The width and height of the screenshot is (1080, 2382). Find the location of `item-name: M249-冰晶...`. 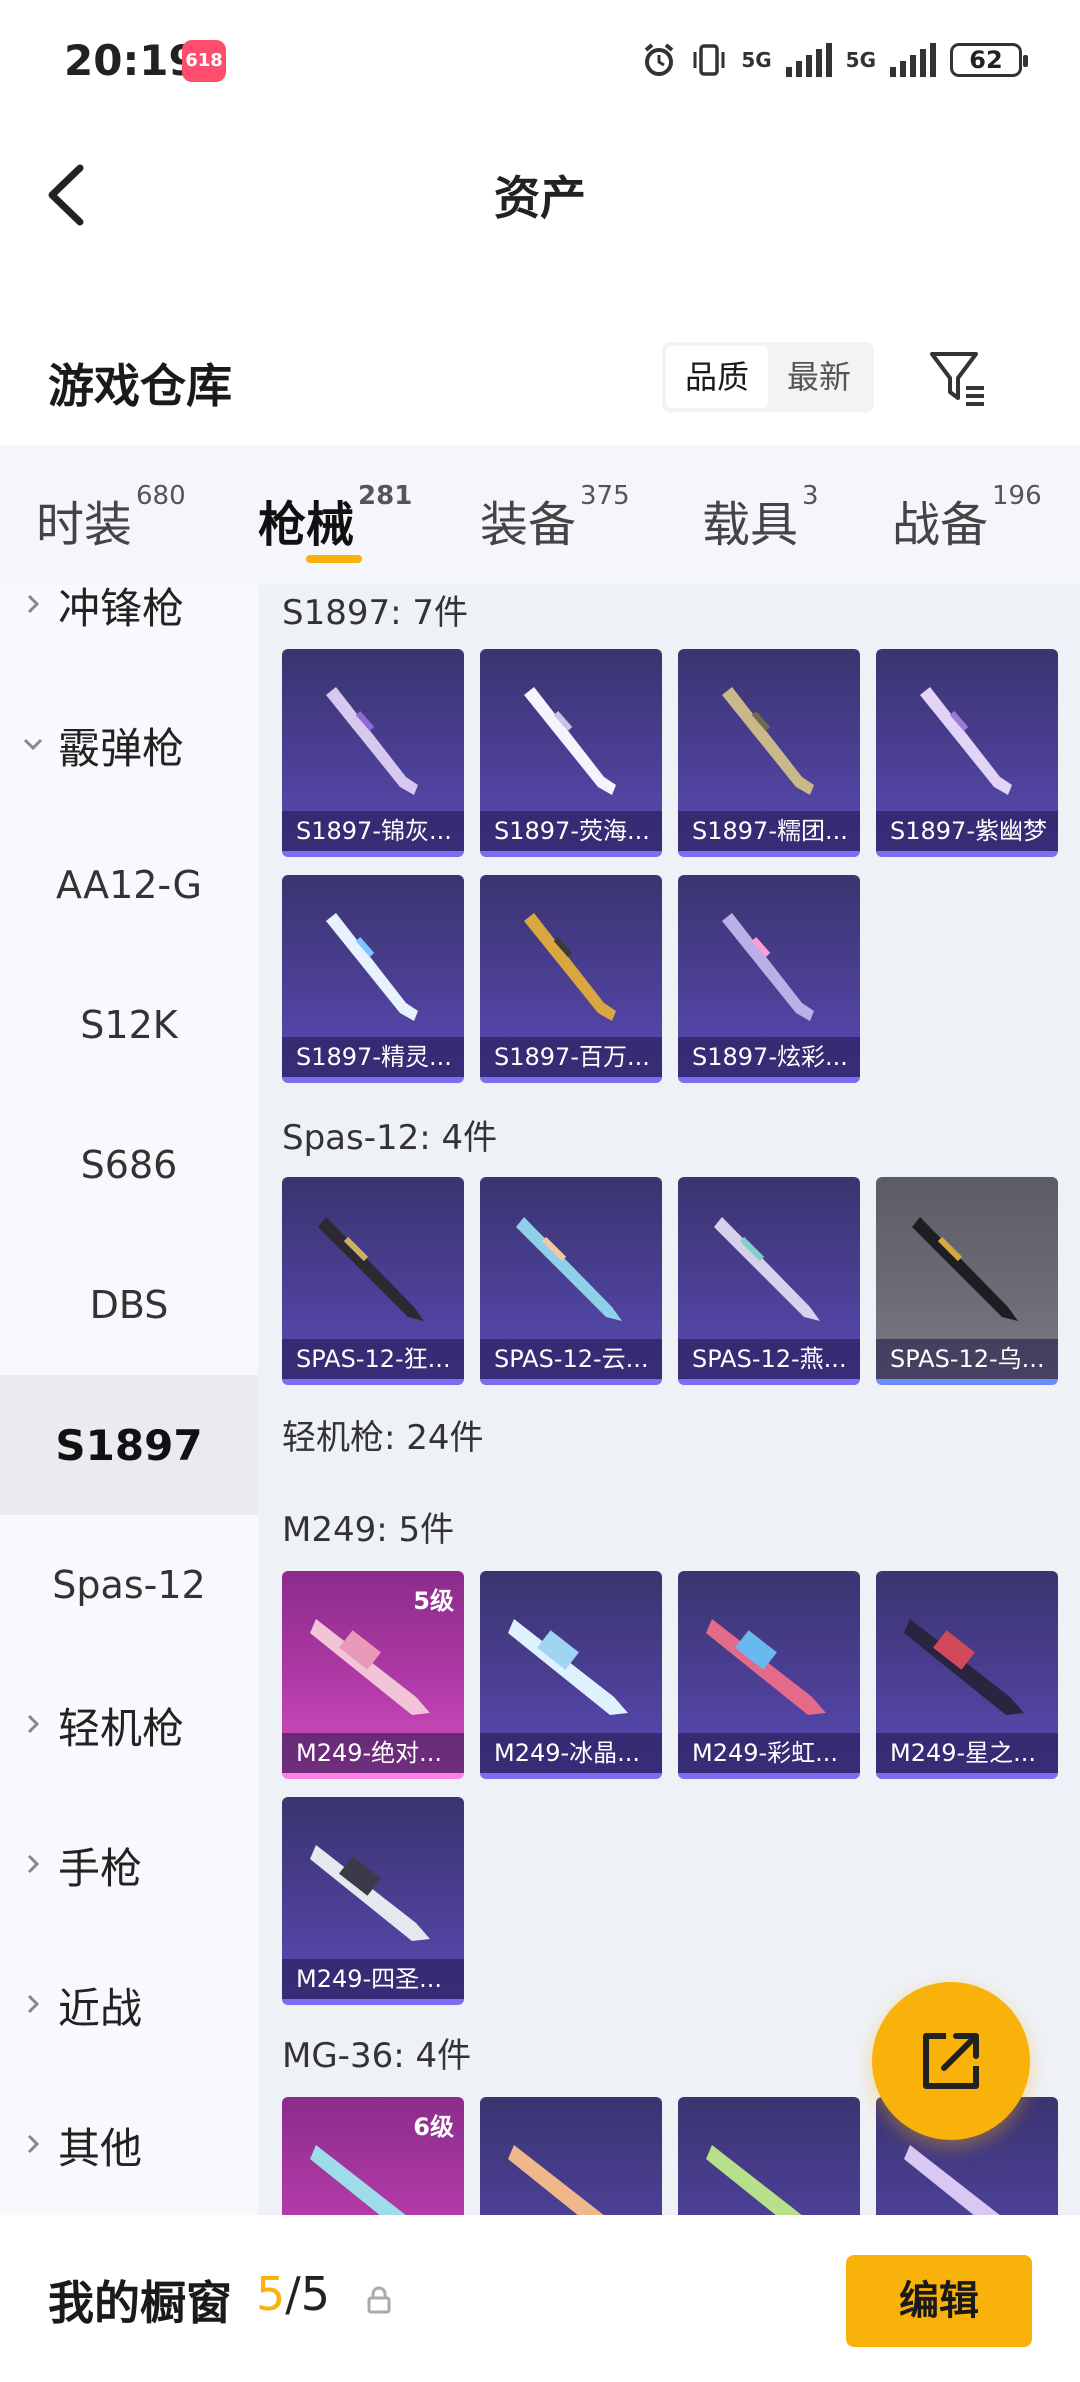

item-name: M249-冰晶... is located at coordinates (571, 1753).